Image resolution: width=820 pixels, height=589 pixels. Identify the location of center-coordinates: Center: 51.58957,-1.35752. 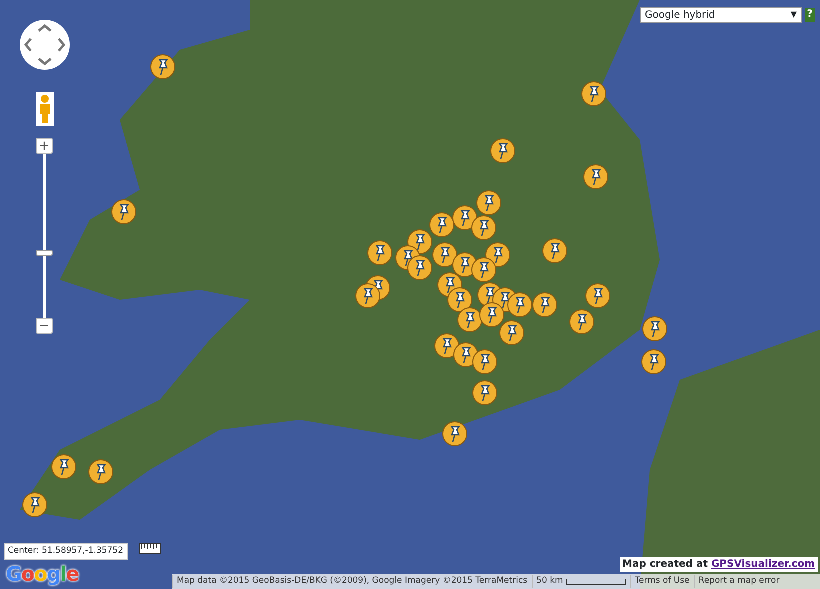
(66, 551).